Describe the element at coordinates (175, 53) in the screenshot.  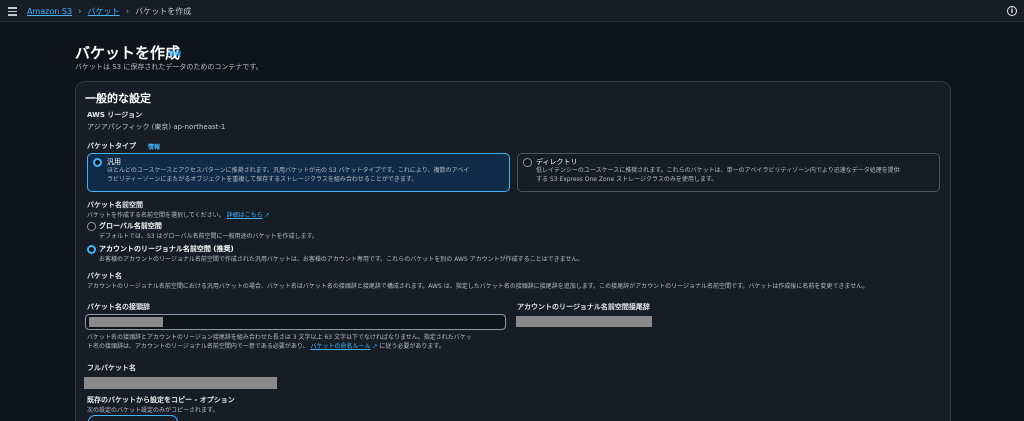
I see `info-link: 情報` at that location.